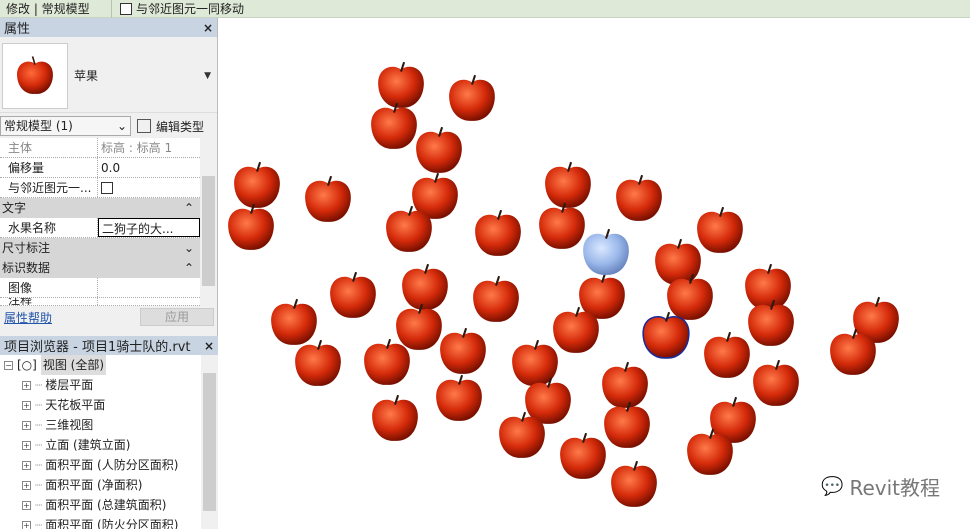 The width and height of the screenshot is (970, 529). Describe the element at coordinates (100, 268) in the screenshot. I see `group-identity: 标识数据 ⌃` at that location.